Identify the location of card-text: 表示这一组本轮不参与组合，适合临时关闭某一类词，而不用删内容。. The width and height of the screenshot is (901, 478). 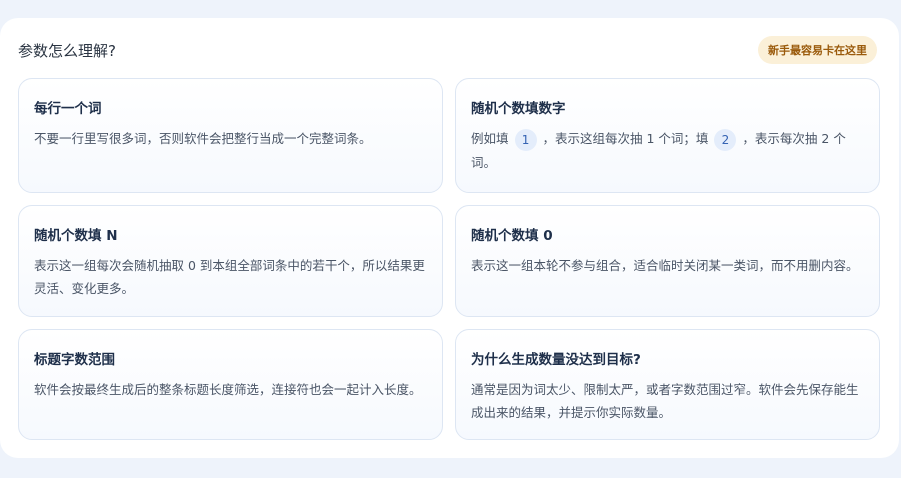
(665, 265).